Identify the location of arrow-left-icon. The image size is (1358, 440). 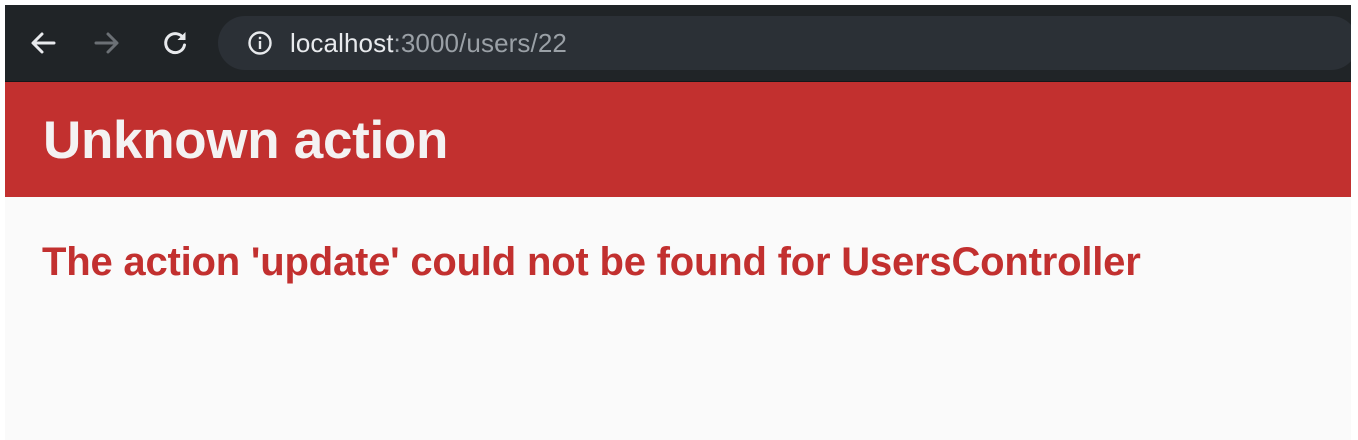
(43, 43).